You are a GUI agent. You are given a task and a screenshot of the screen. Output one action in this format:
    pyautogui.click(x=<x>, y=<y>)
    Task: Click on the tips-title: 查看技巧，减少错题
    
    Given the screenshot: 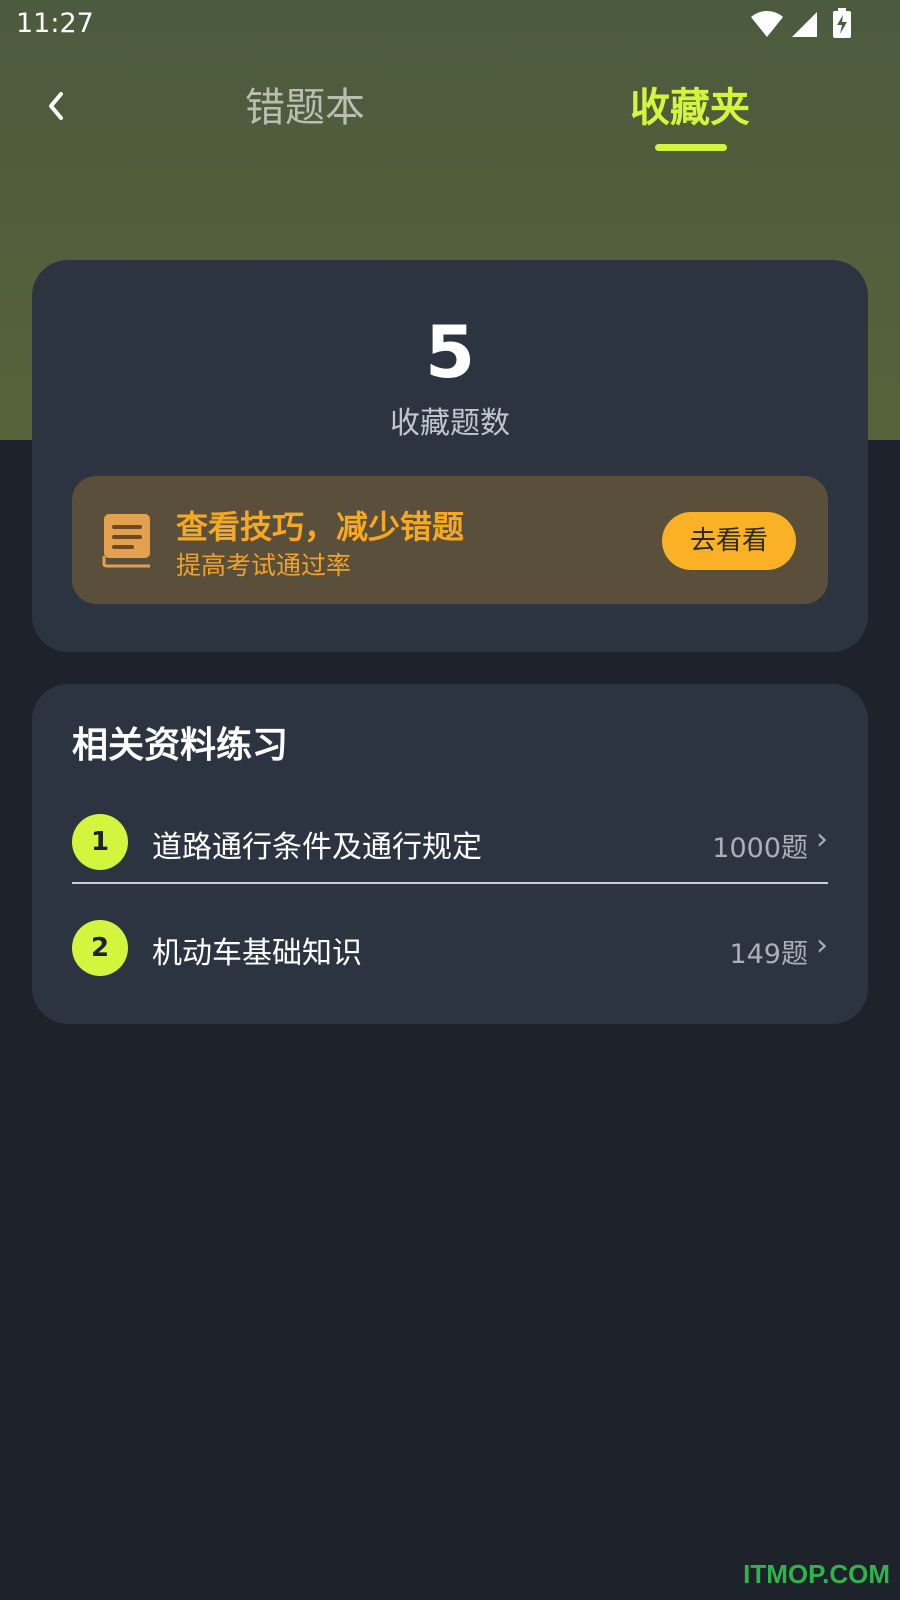 What is the action you would take?
    pyautogui.click(x=320, y=527)
    